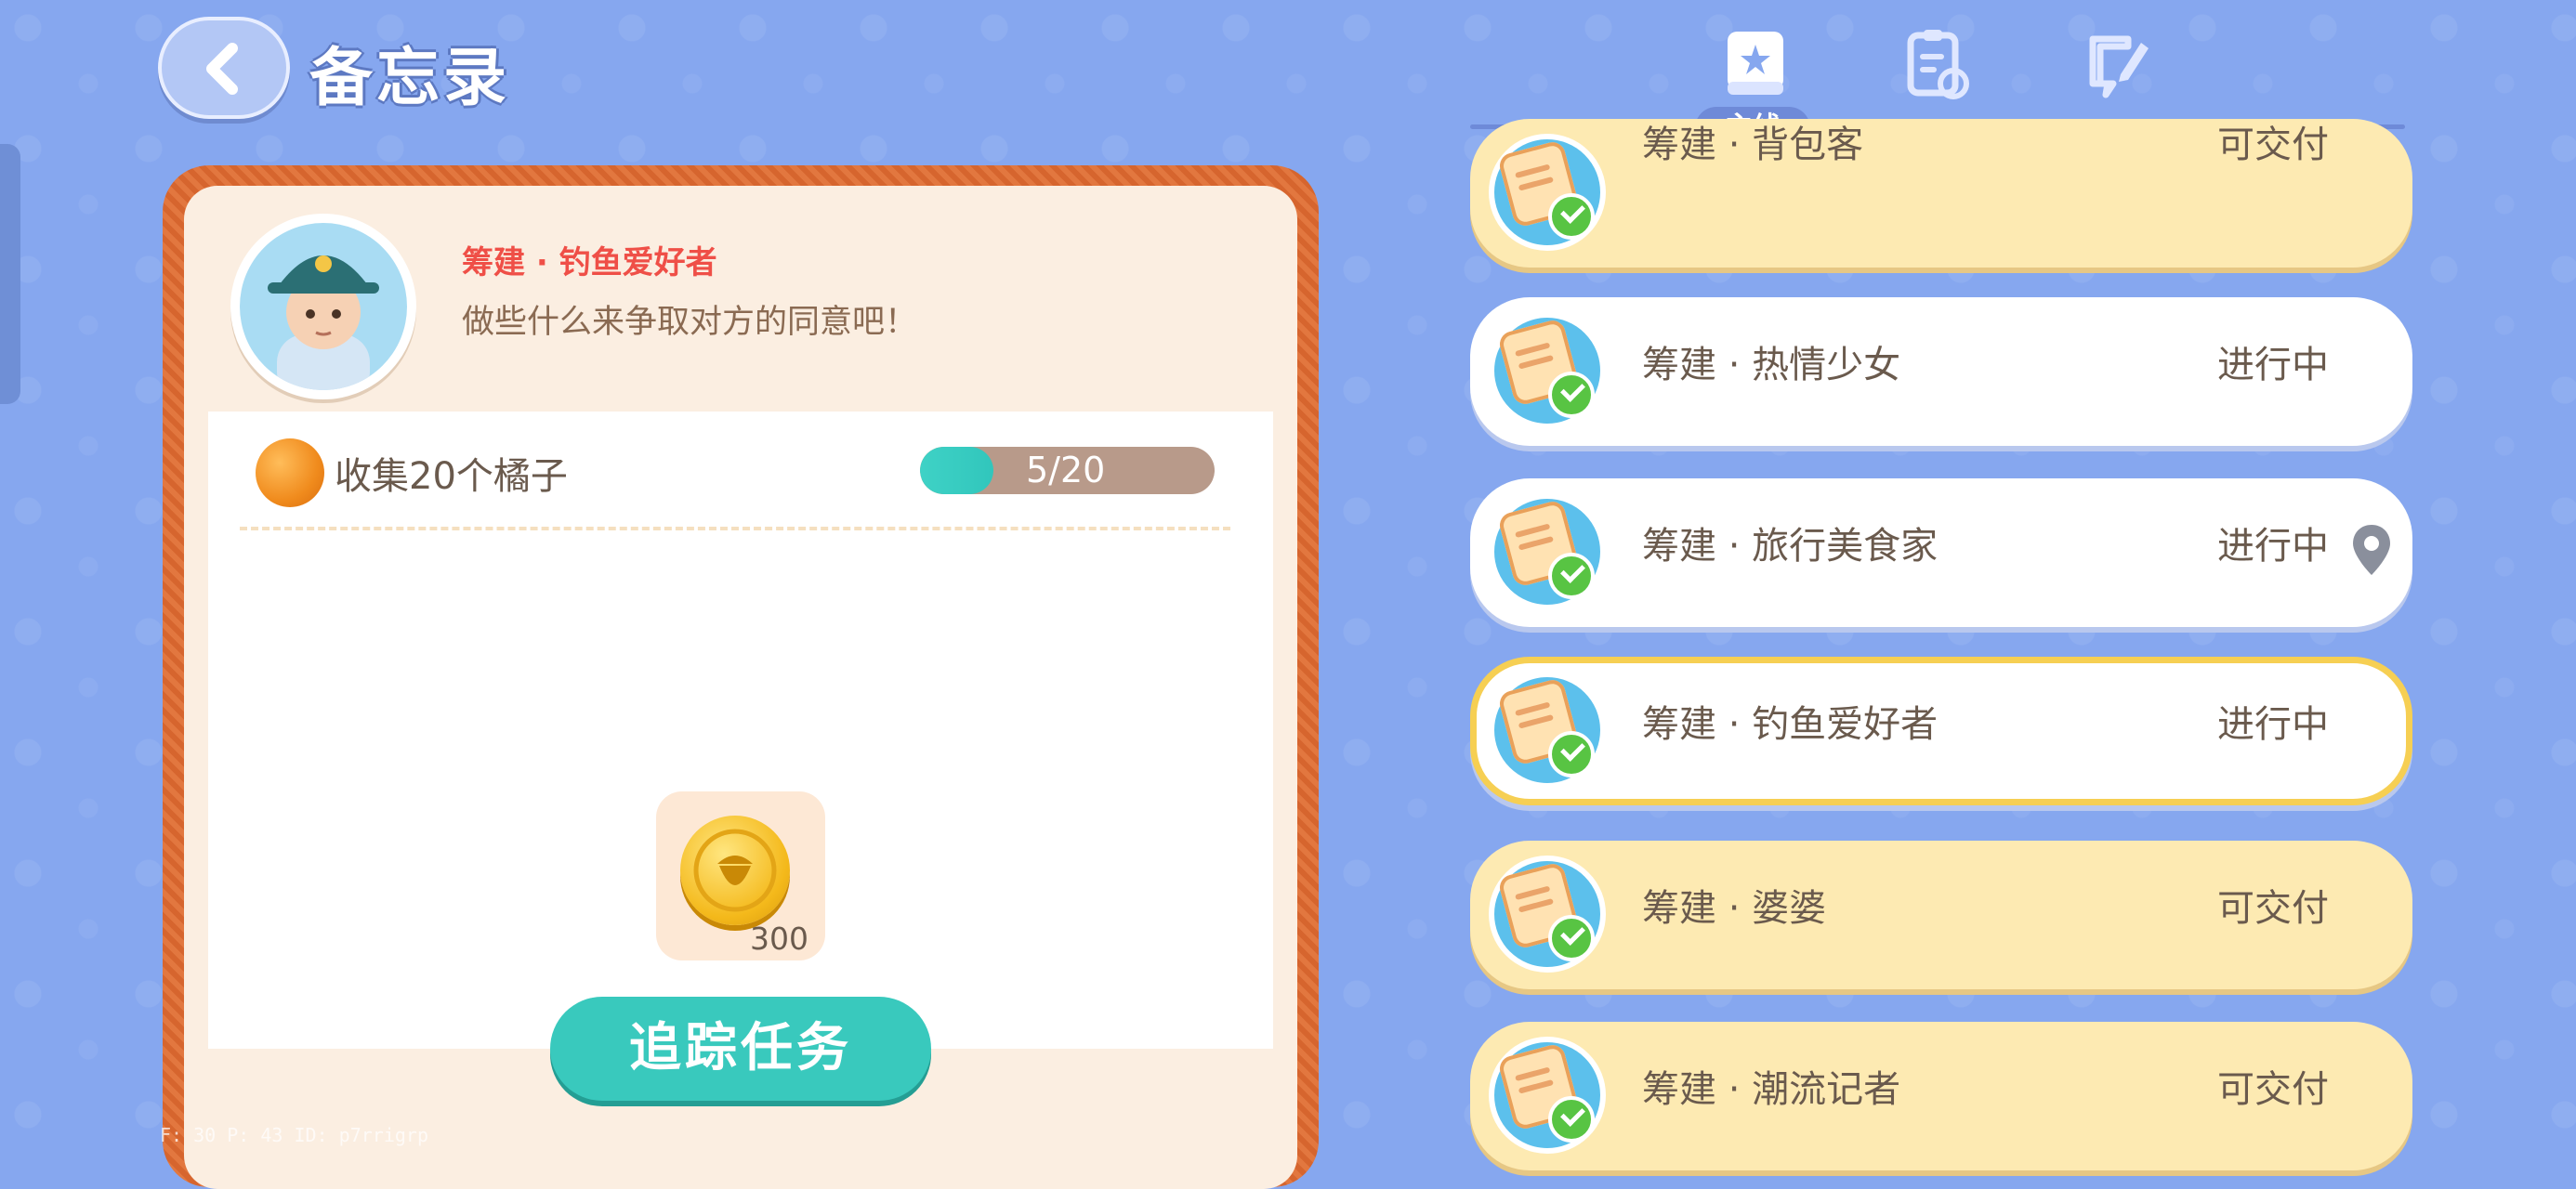  What do you see at coordinates (735, 870) in the screenshot?
I see `acorn-coin-icon` at bounding box center [735, 870].